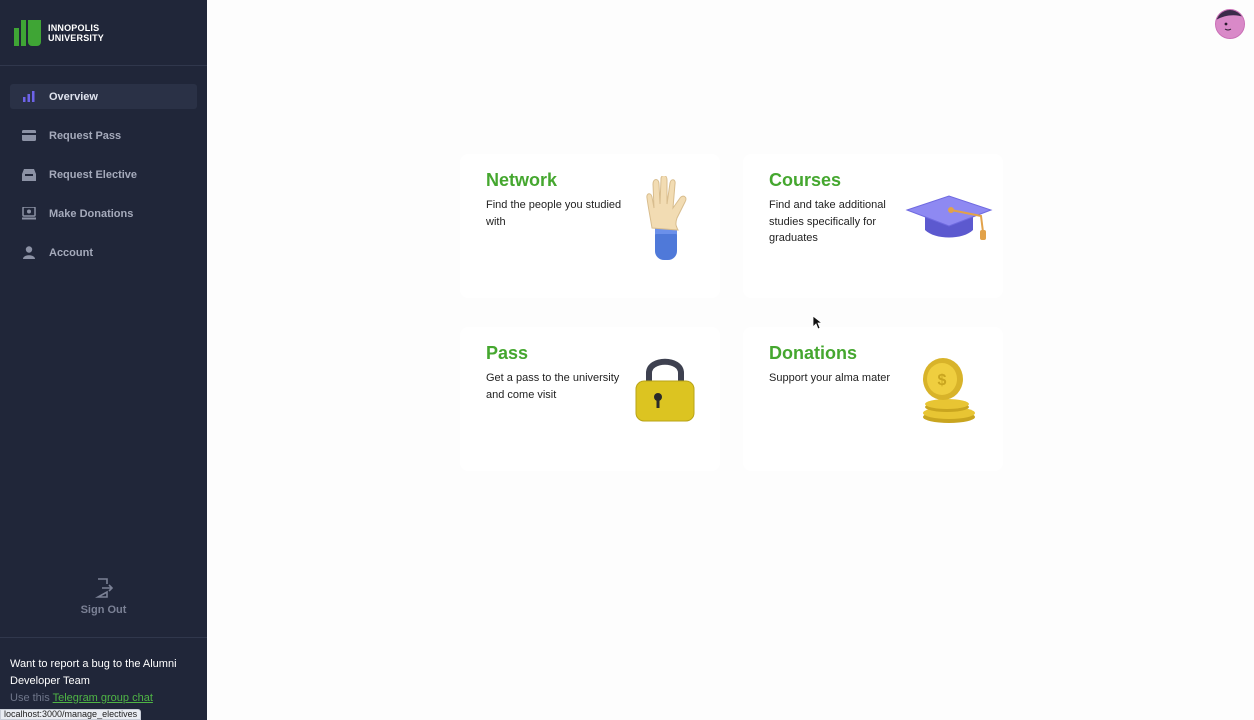 The width and height of the screenshot is (1254, 720). What do you see at coordinates (29, 214) in the screenshot?
I see `donate-icon` at bounding box center [29, 214].